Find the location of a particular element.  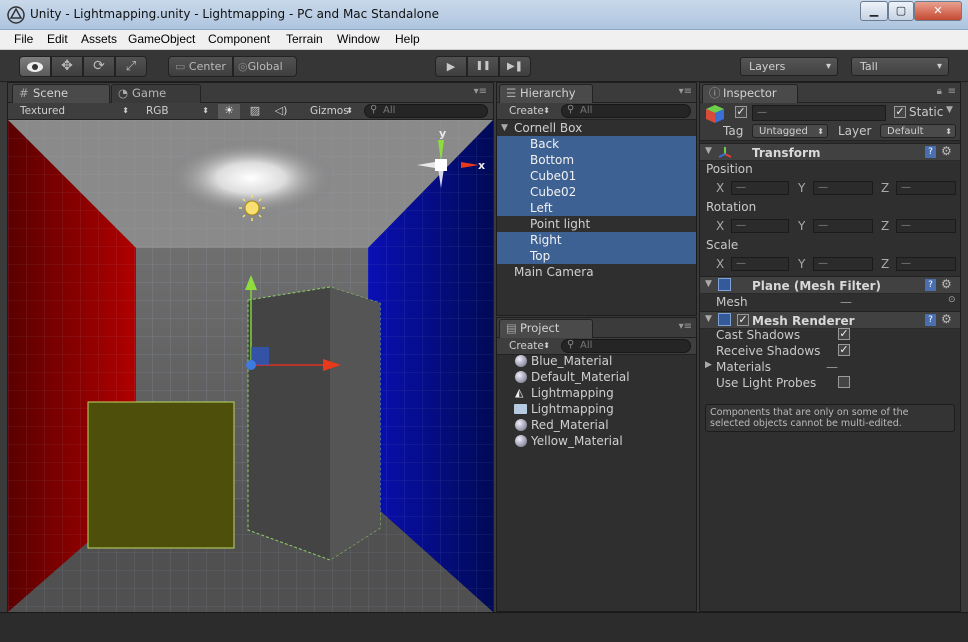

active-checkbox: ✓ is located at coordinates (741, 112).